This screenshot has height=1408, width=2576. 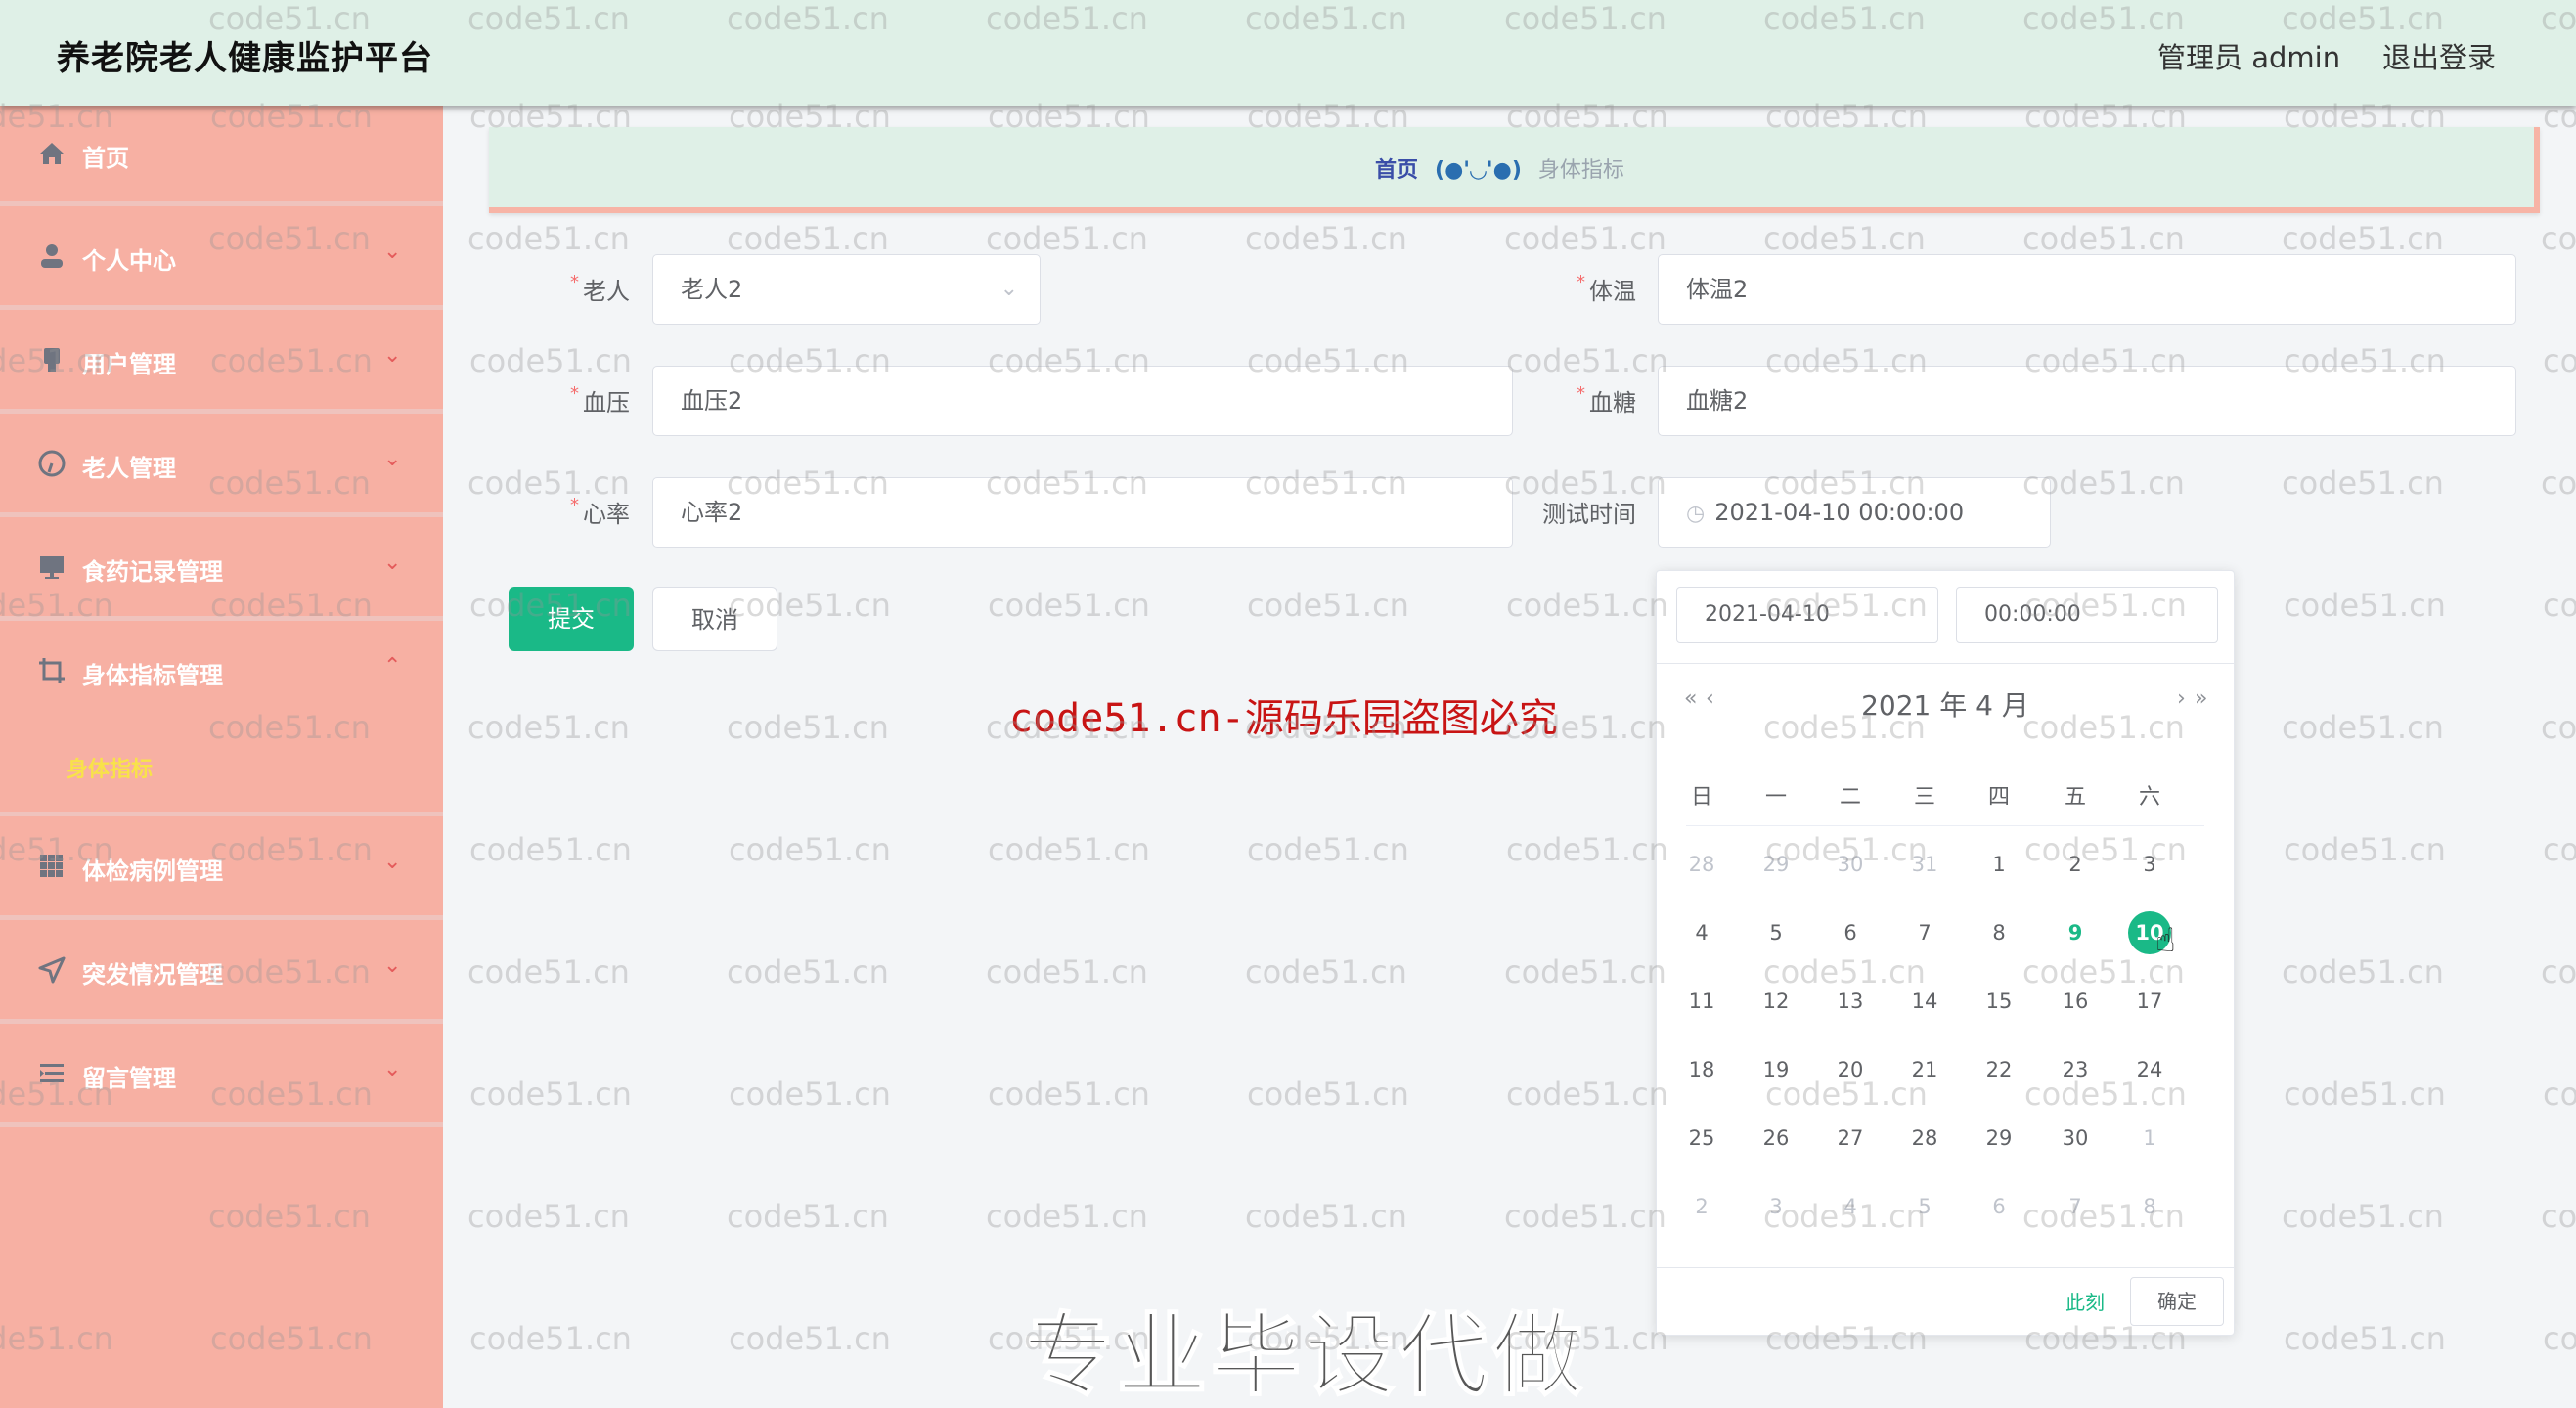 I want to click on day-cell: 22, so click(x=1999, y=1069).